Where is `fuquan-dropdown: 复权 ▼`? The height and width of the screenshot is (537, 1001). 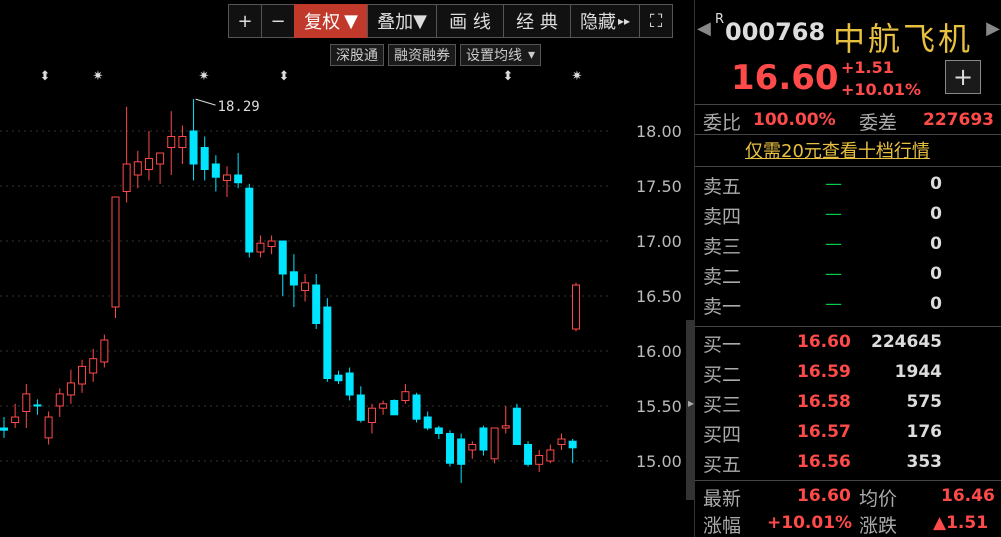
fuquan-dropdown: 复权 ▼ is located at coordinates (331, 21).